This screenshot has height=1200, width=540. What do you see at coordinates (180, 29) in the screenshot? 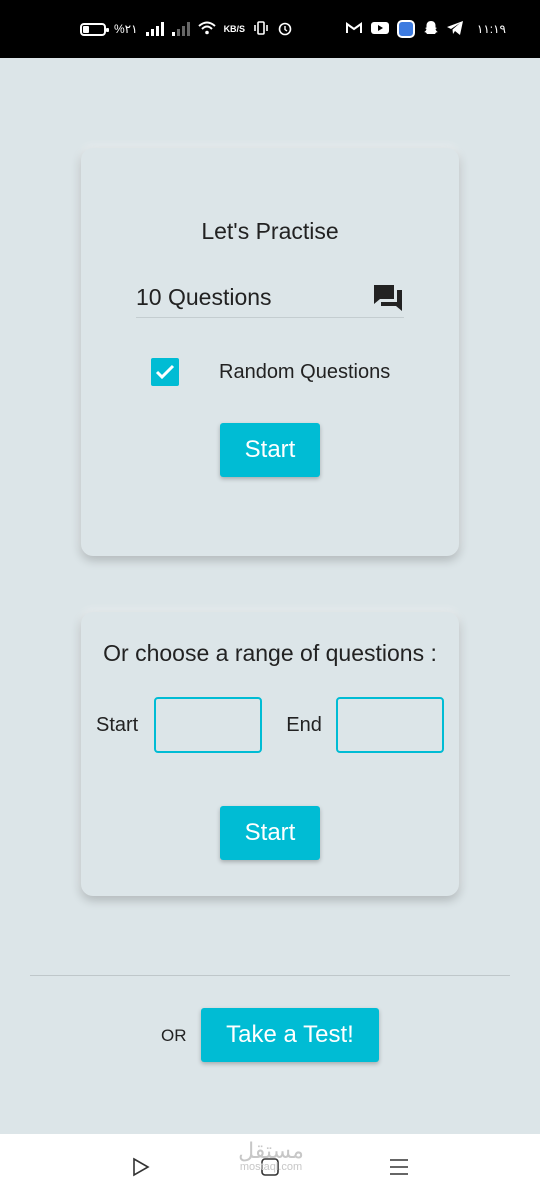
I see `signal-weak-icon` at bounding box center [180, 29].